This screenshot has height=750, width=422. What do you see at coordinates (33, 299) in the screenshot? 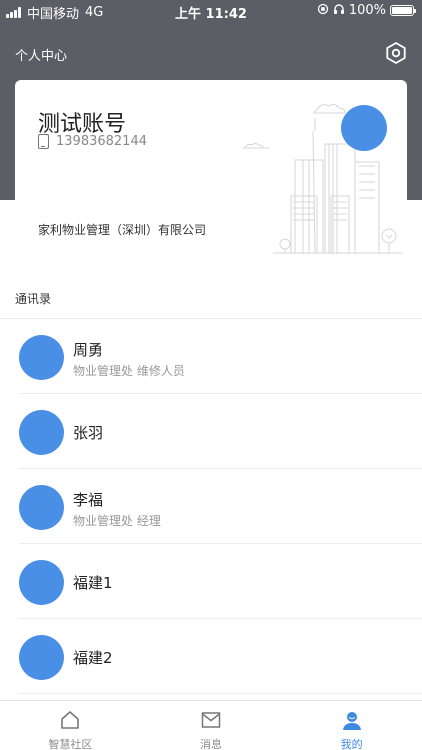
I see `section-title-contacts: 通讯录` at bounding box center [33, 299].